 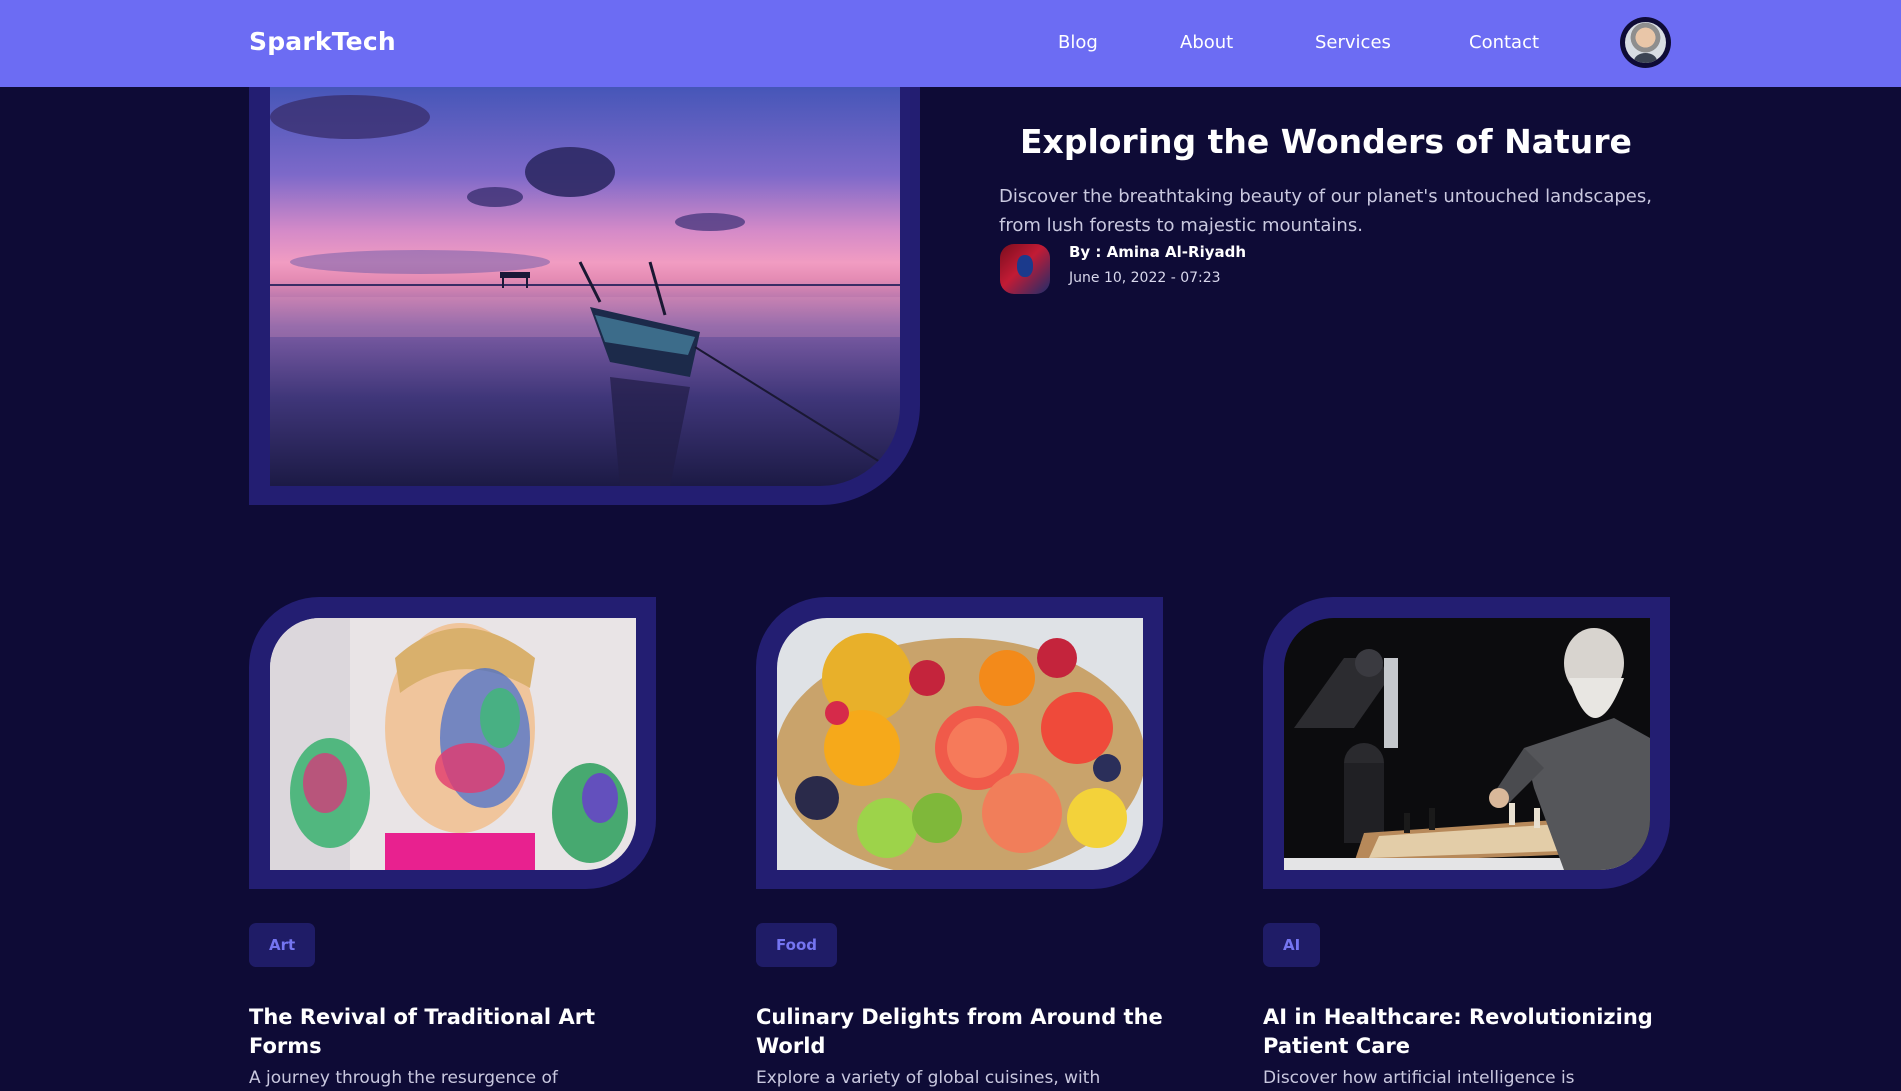 What do you see at coordinates (950, 43) in the screenshot?
I see `navbar: SparkTech Blog About Services Contact` at bounding box center [950, 43].